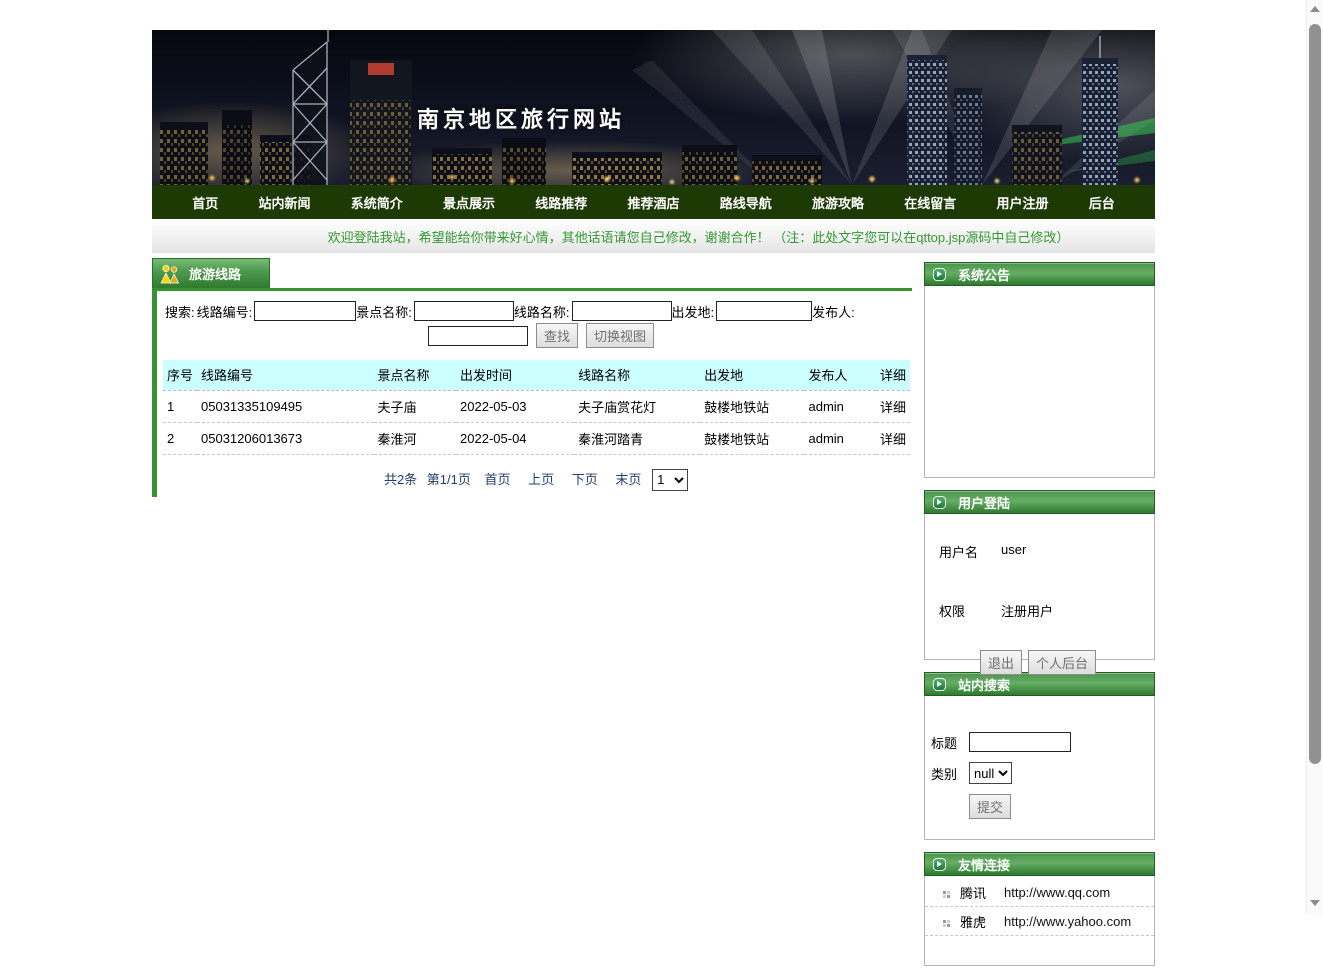 This screenshot has width=1323, height=978. Describe the element at coordinates (1315, 9) in the screenshot. I see `scrollbar-up-icon` at that location.